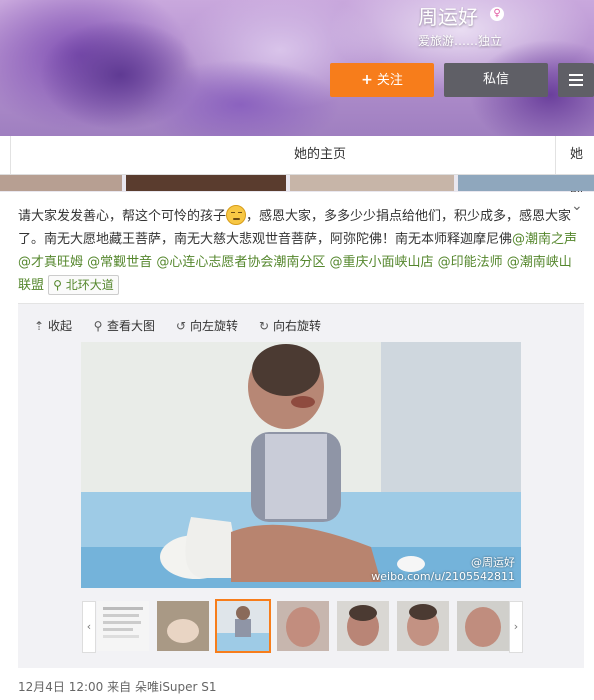 The image size is (594, 700). I want to click on album-strip, so click(297, 183).